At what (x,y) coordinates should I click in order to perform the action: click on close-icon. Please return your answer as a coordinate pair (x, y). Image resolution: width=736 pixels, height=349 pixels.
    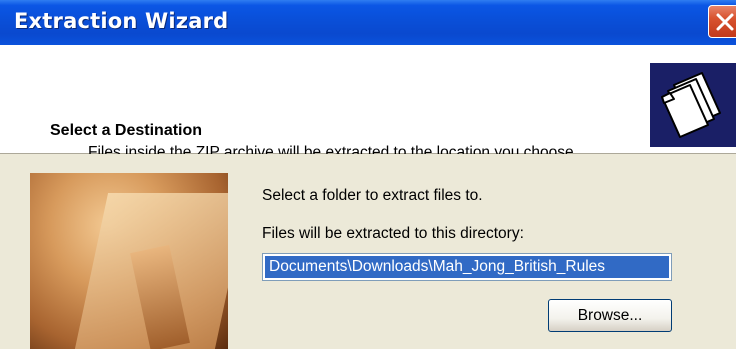
    Looking at the image, I should click on (725, 22).